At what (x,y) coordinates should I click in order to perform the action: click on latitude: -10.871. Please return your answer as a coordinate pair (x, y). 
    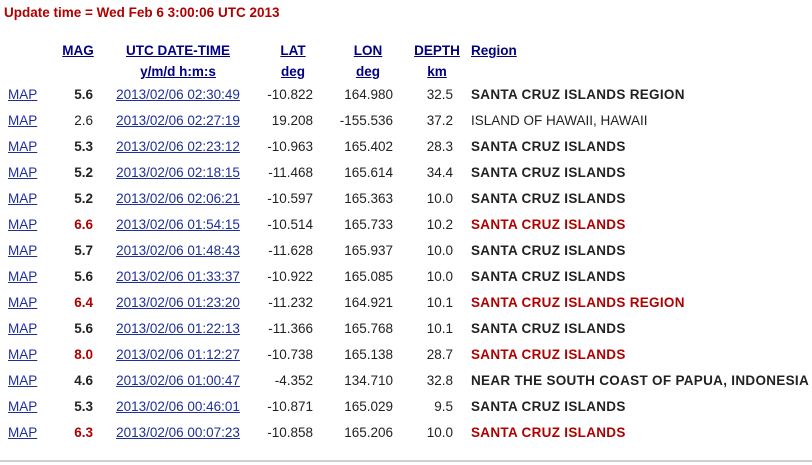
    Looking at the image, I should click on (290, 406).